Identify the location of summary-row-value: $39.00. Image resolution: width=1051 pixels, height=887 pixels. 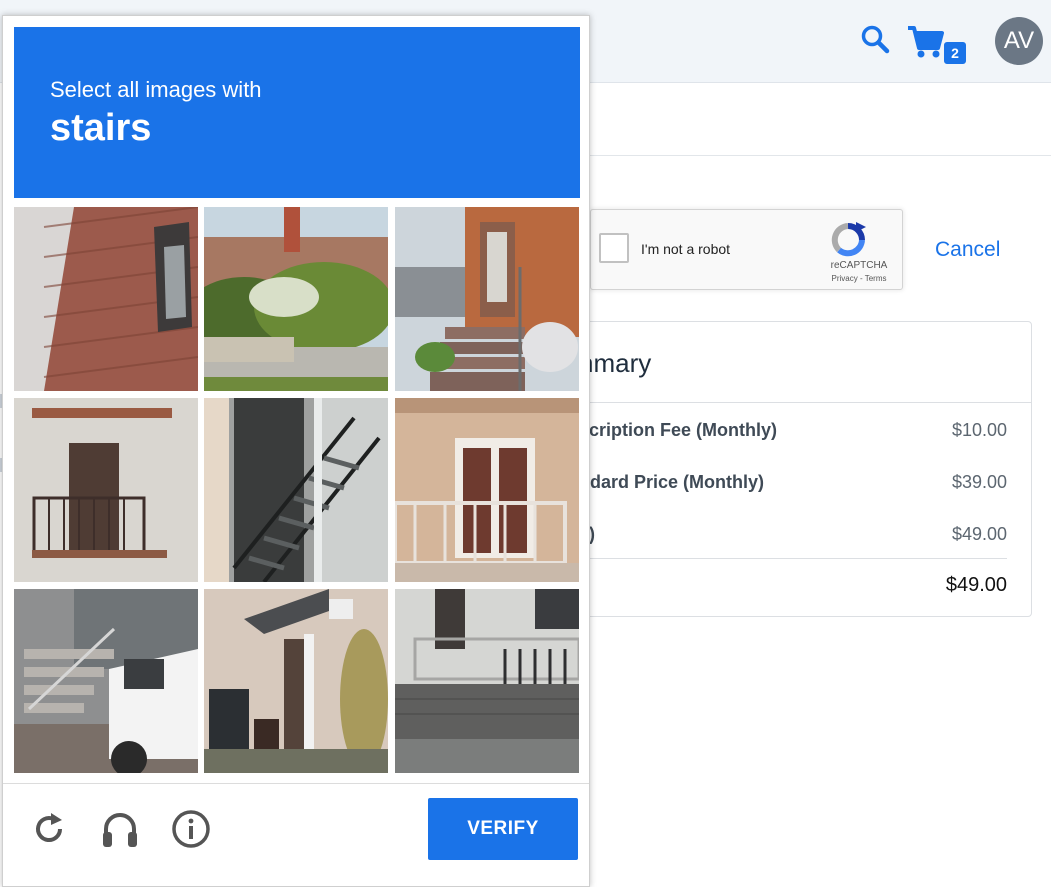
(979, 482).